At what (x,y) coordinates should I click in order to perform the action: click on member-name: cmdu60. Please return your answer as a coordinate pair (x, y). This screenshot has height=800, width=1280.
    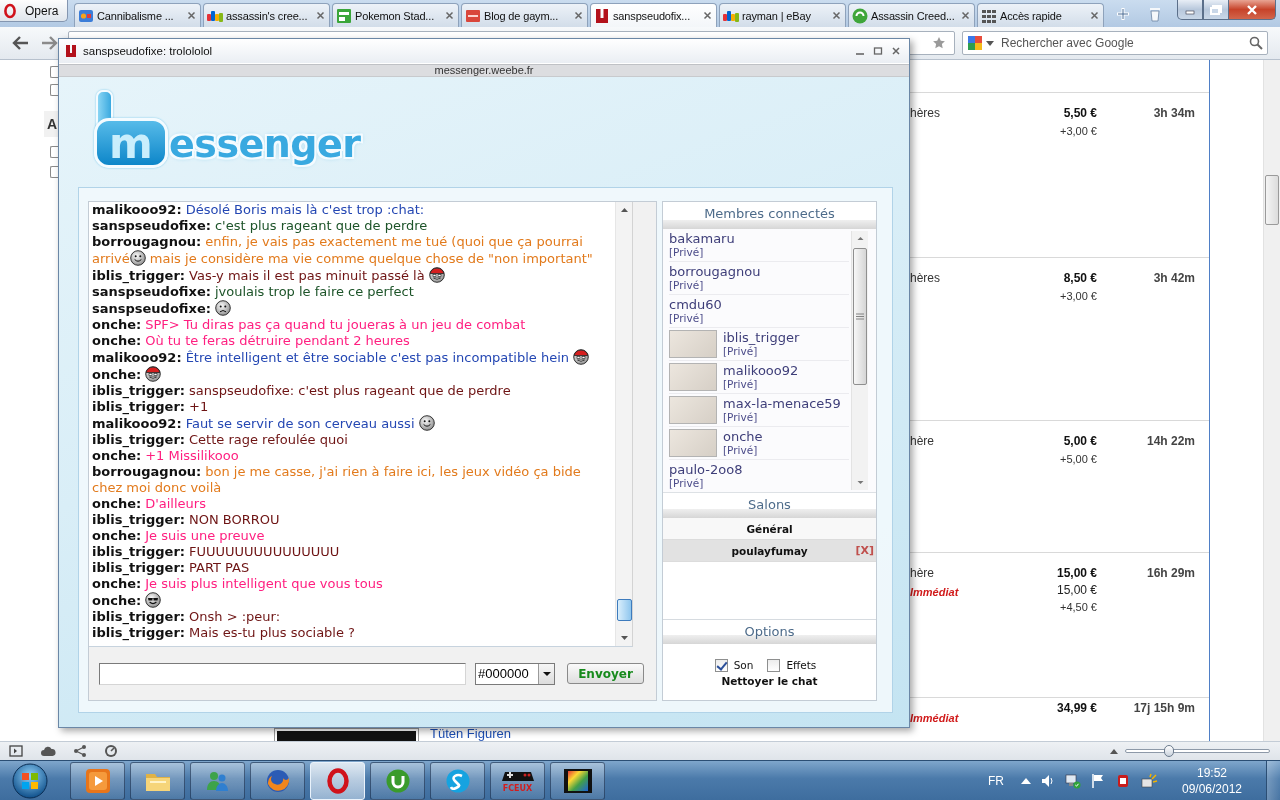
    Looking at the image, I should click on (695, 304).